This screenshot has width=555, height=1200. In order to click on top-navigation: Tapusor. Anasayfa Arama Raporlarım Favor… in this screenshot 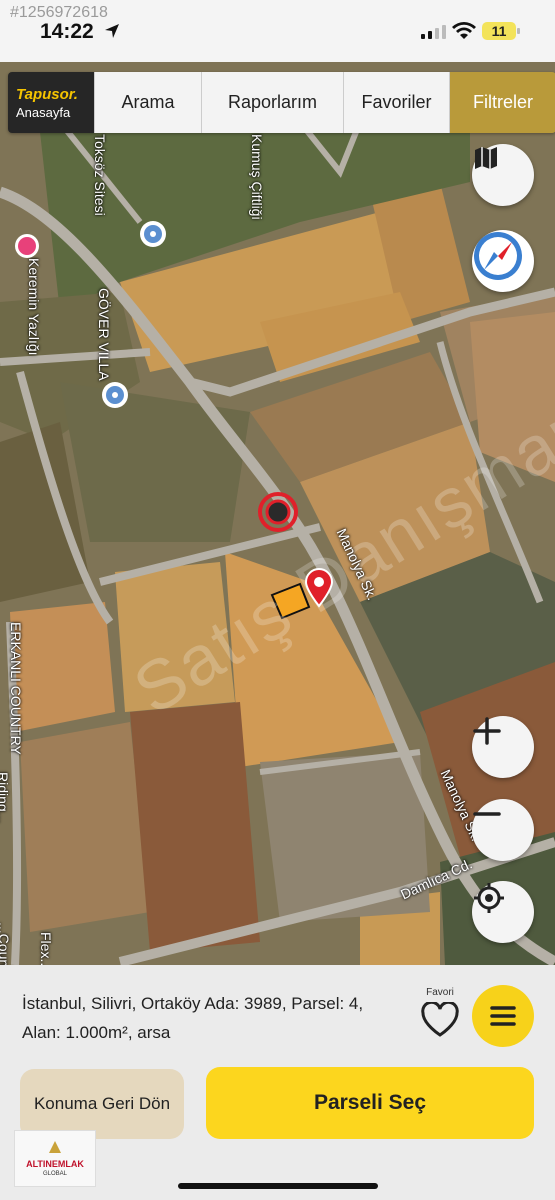, I will do `click(281, 102)`.